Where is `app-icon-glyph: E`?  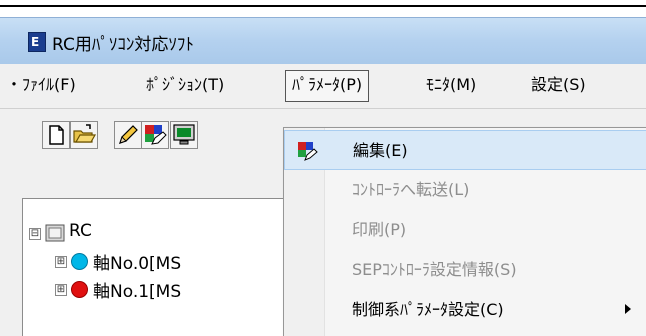
app-icon-glyph: E is located at coordinates (35, 42).